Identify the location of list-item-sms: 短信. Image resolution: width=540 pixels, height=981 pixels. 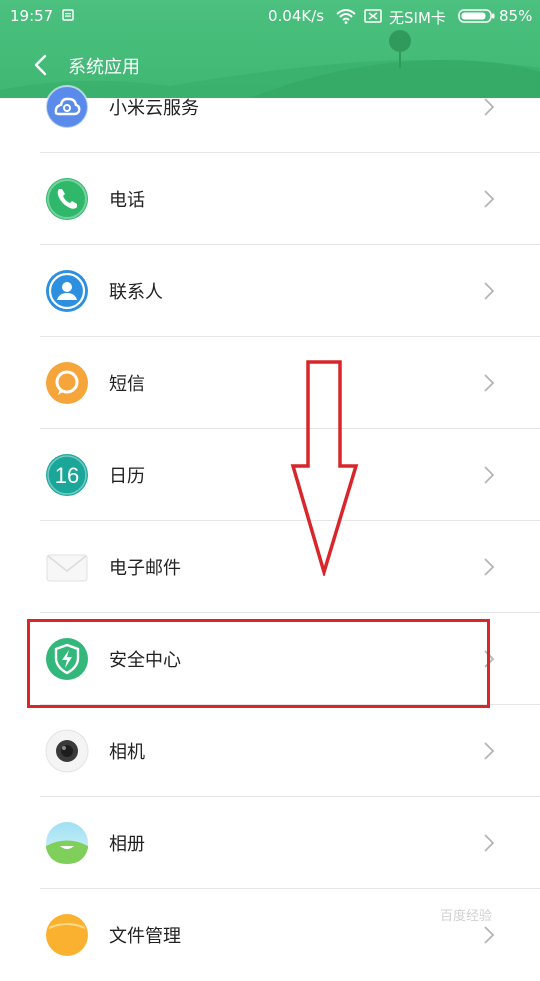
(270, 383).